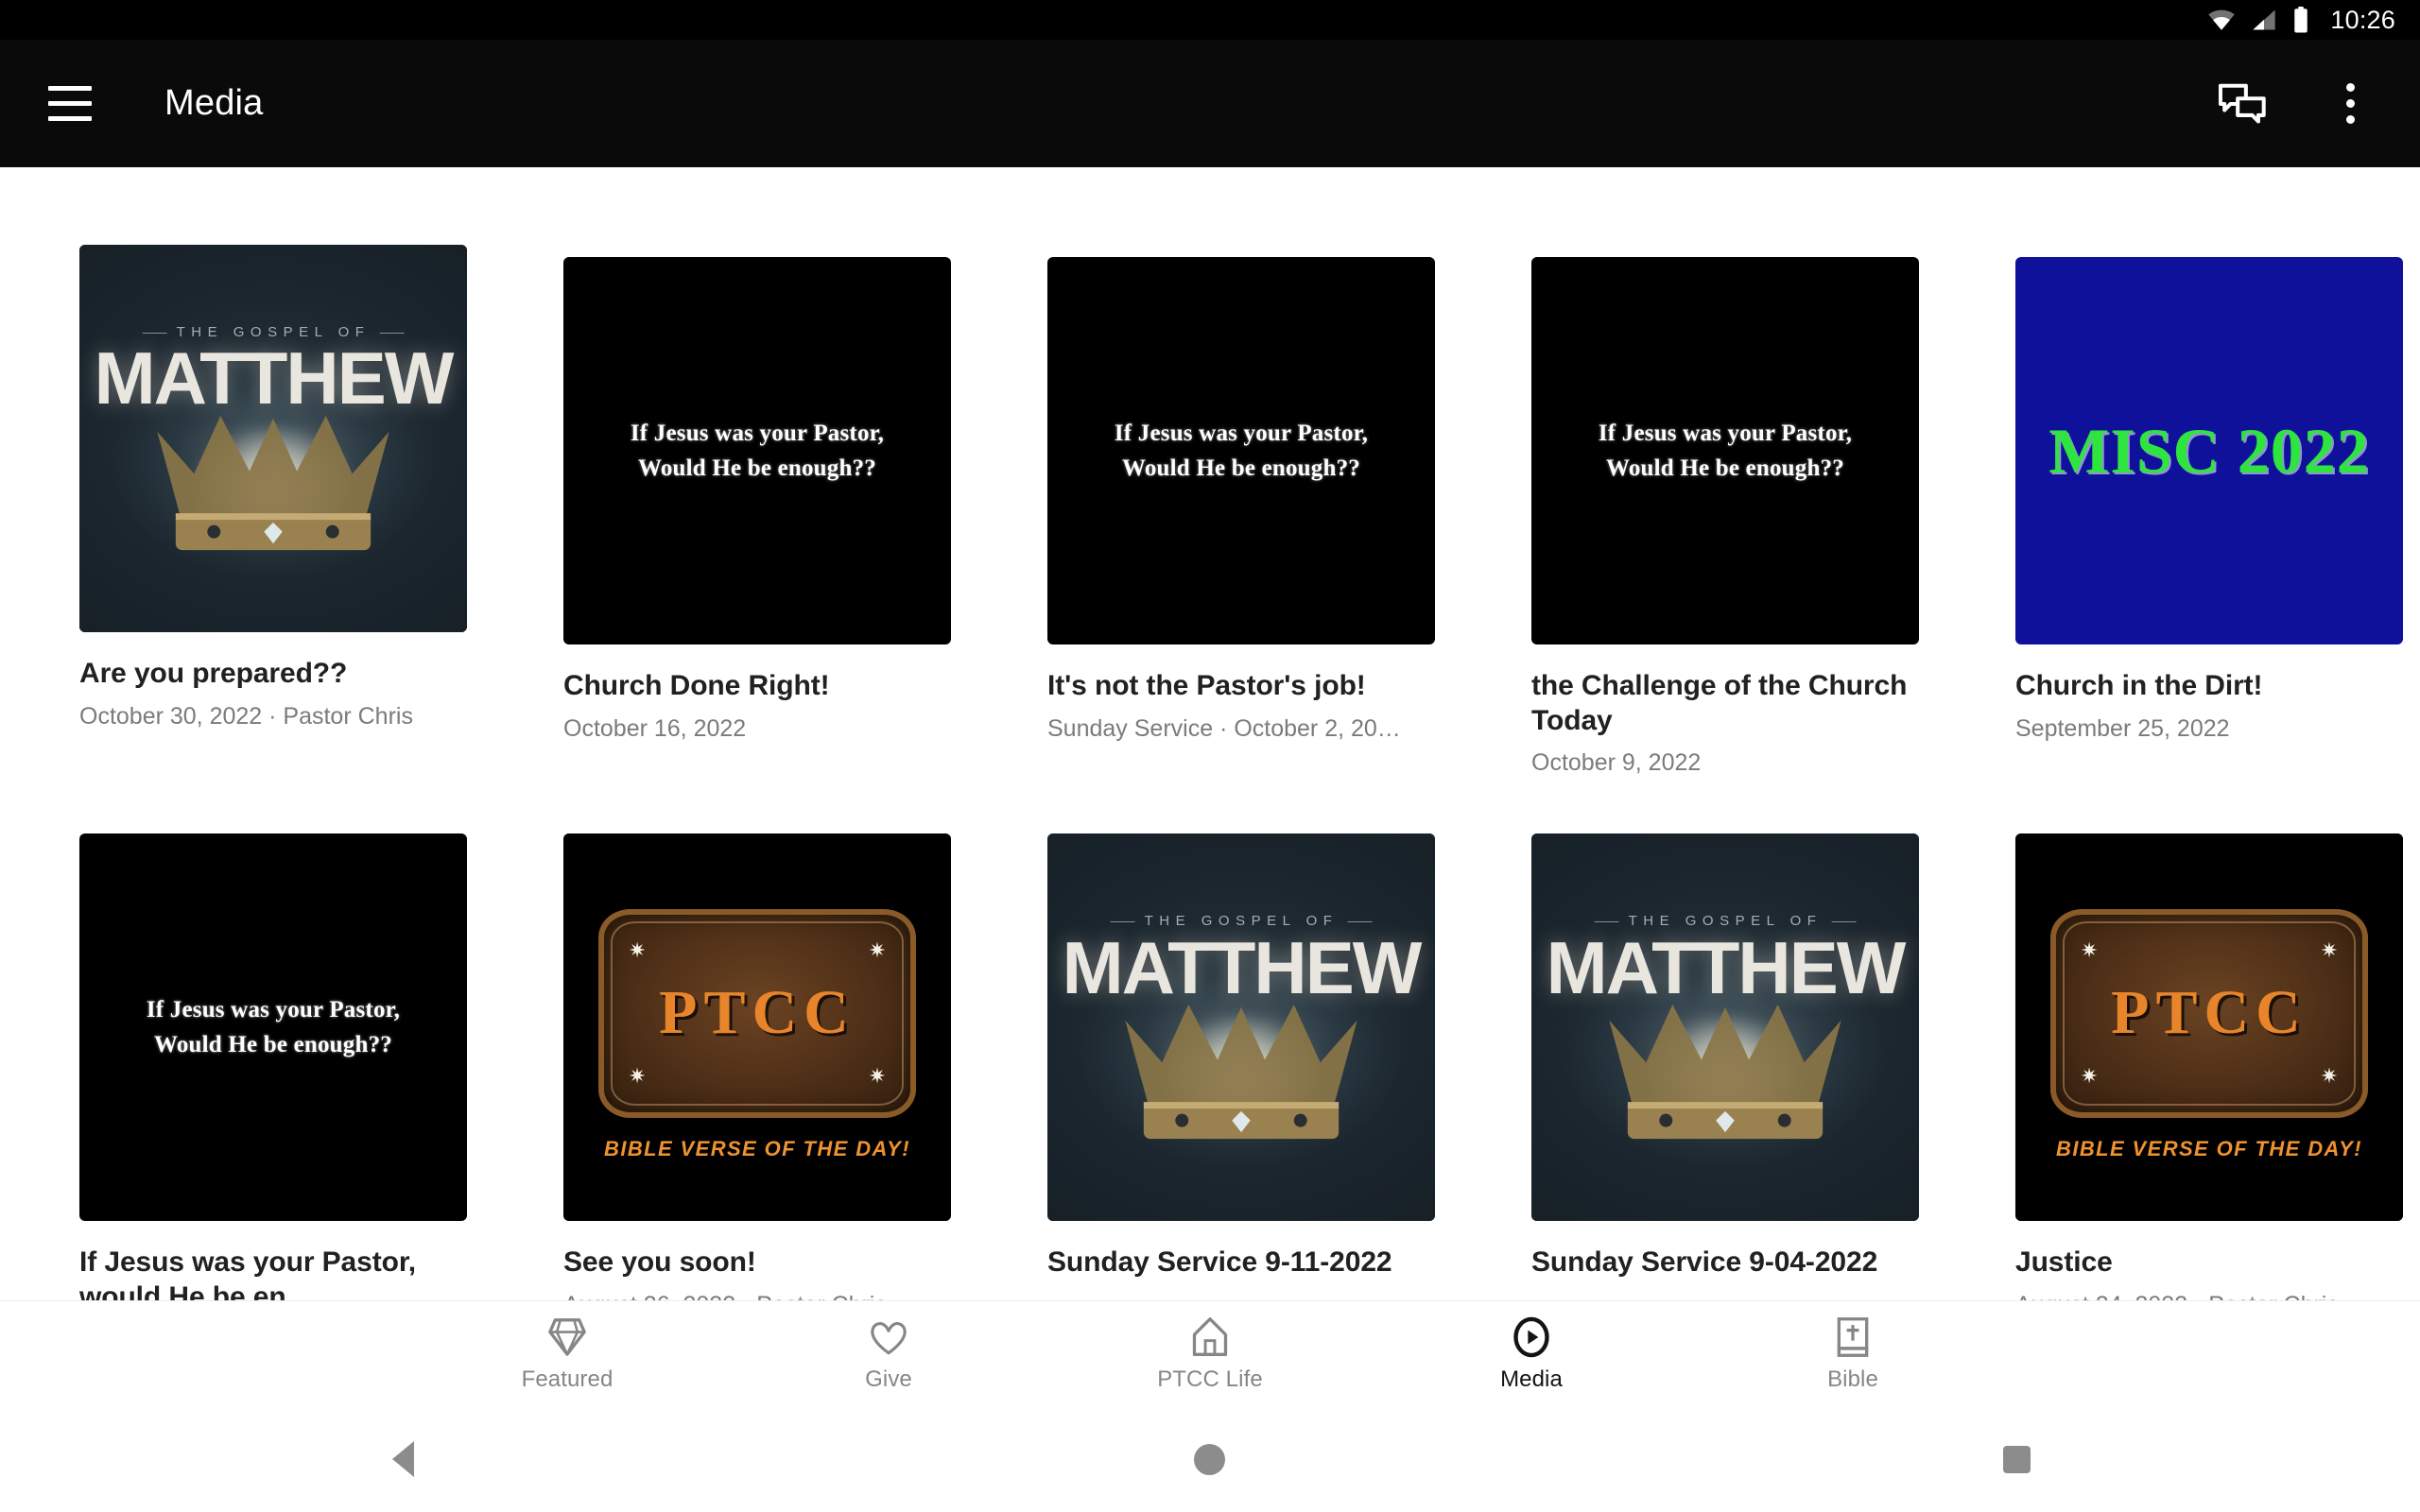  I want to click on recents-square-icon, so click(2017, 1459).